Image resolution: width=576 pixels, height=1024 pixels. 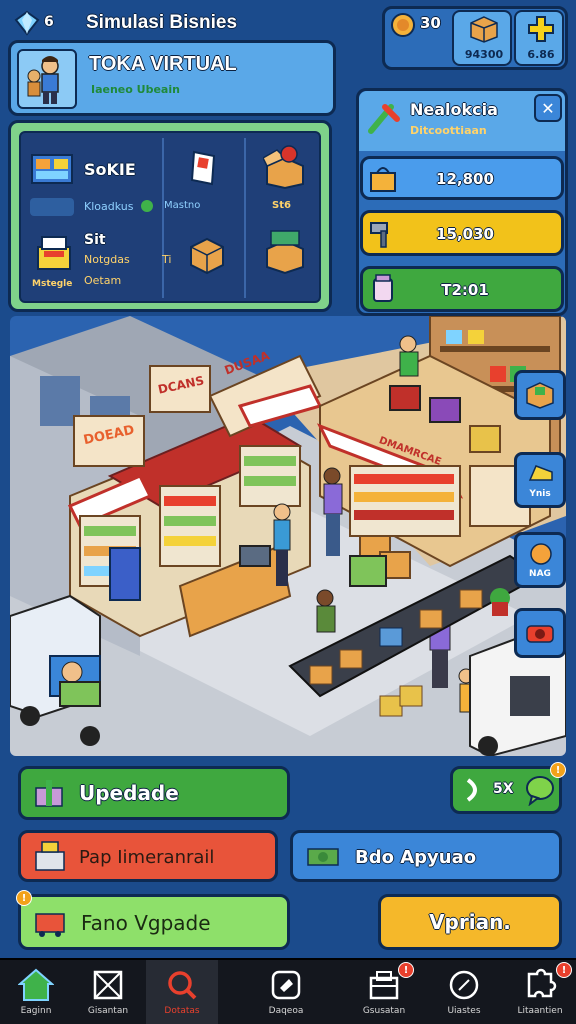 I want to click on plus-icon, so click(x=541, y=29).